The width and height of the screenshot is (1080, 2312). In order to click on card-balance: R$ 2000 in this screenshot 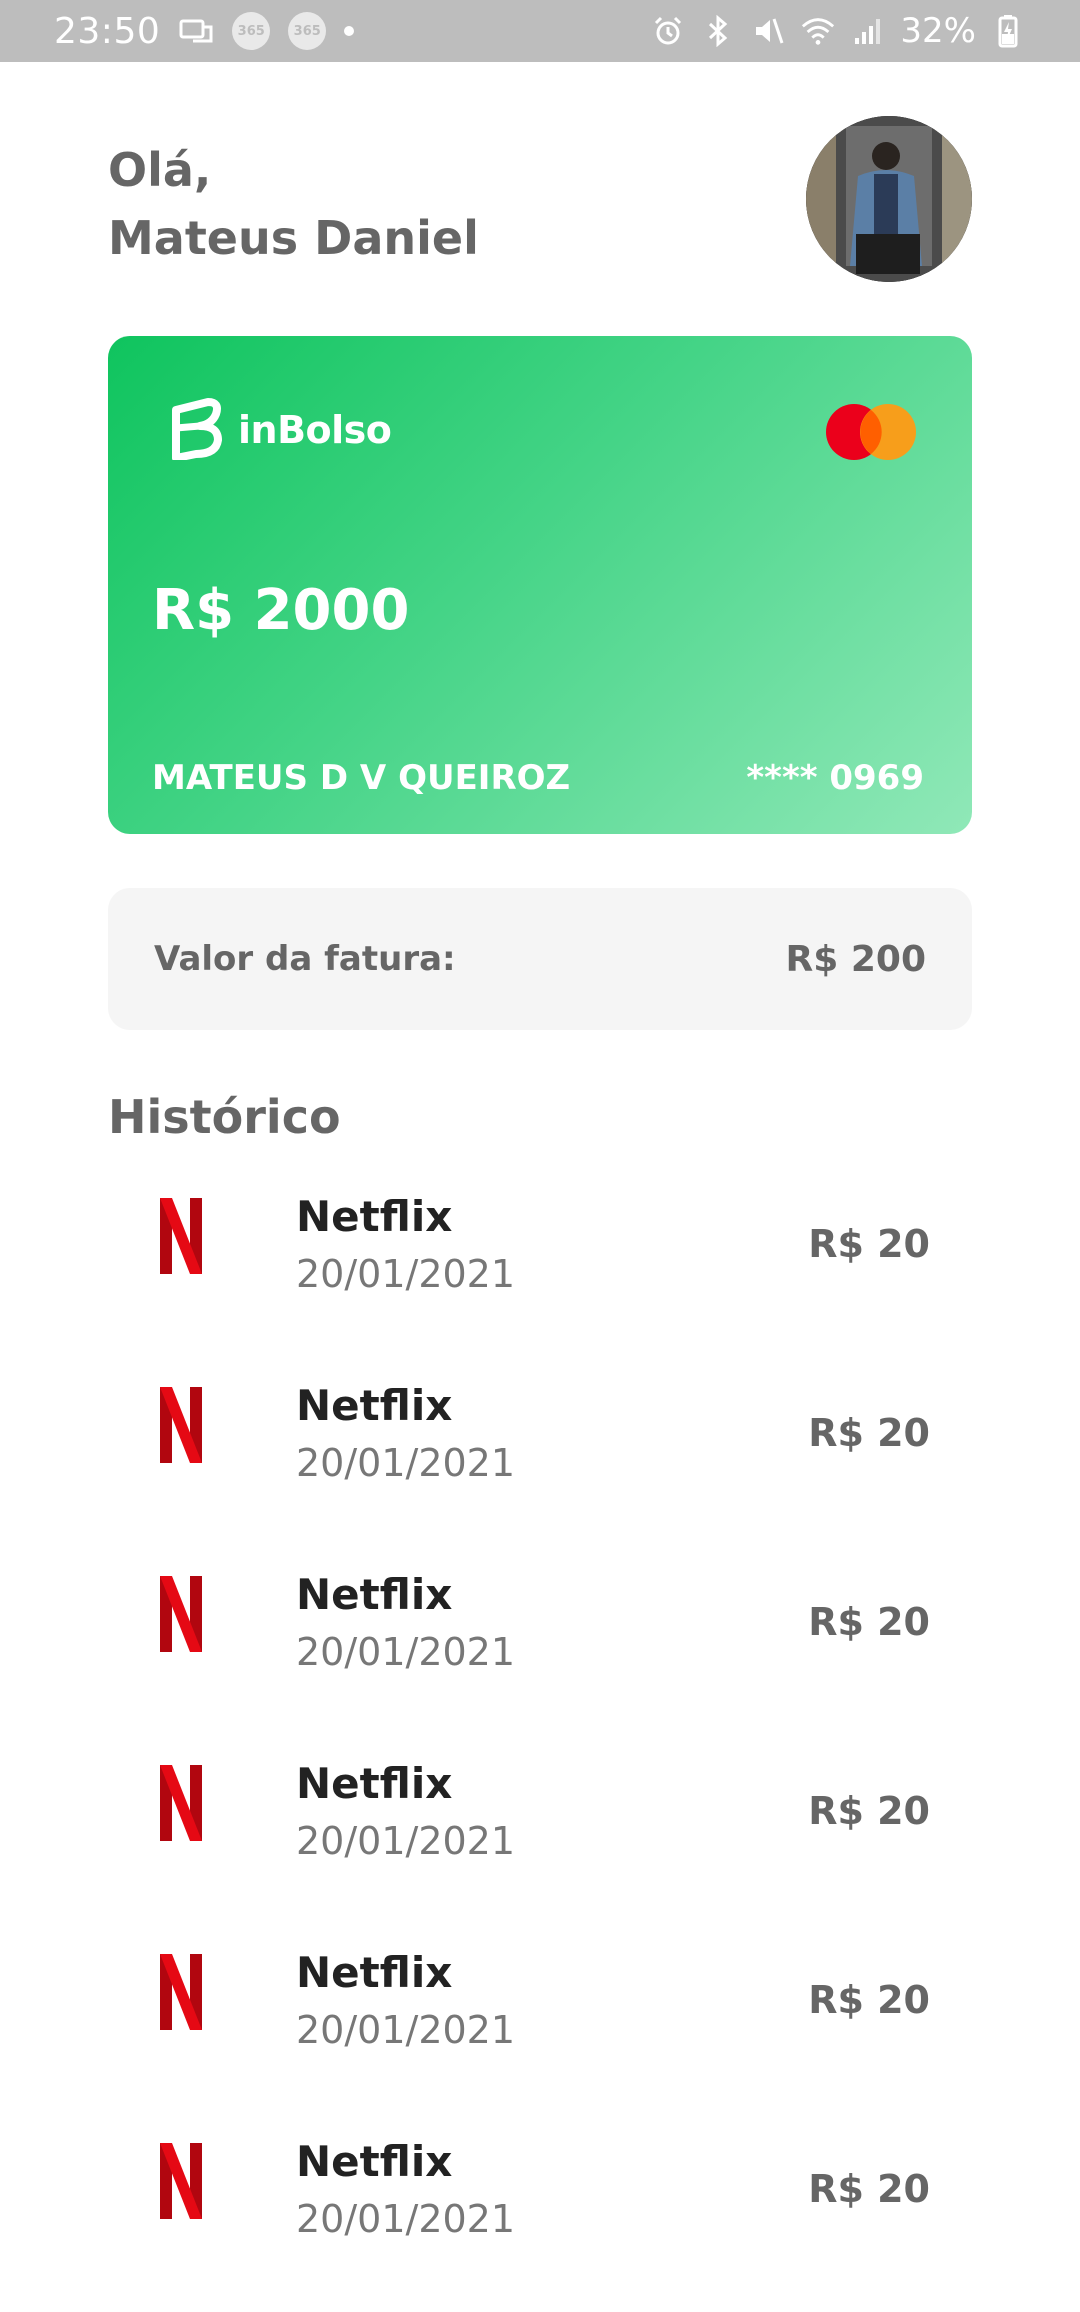, I will do `click(281, 610)`.